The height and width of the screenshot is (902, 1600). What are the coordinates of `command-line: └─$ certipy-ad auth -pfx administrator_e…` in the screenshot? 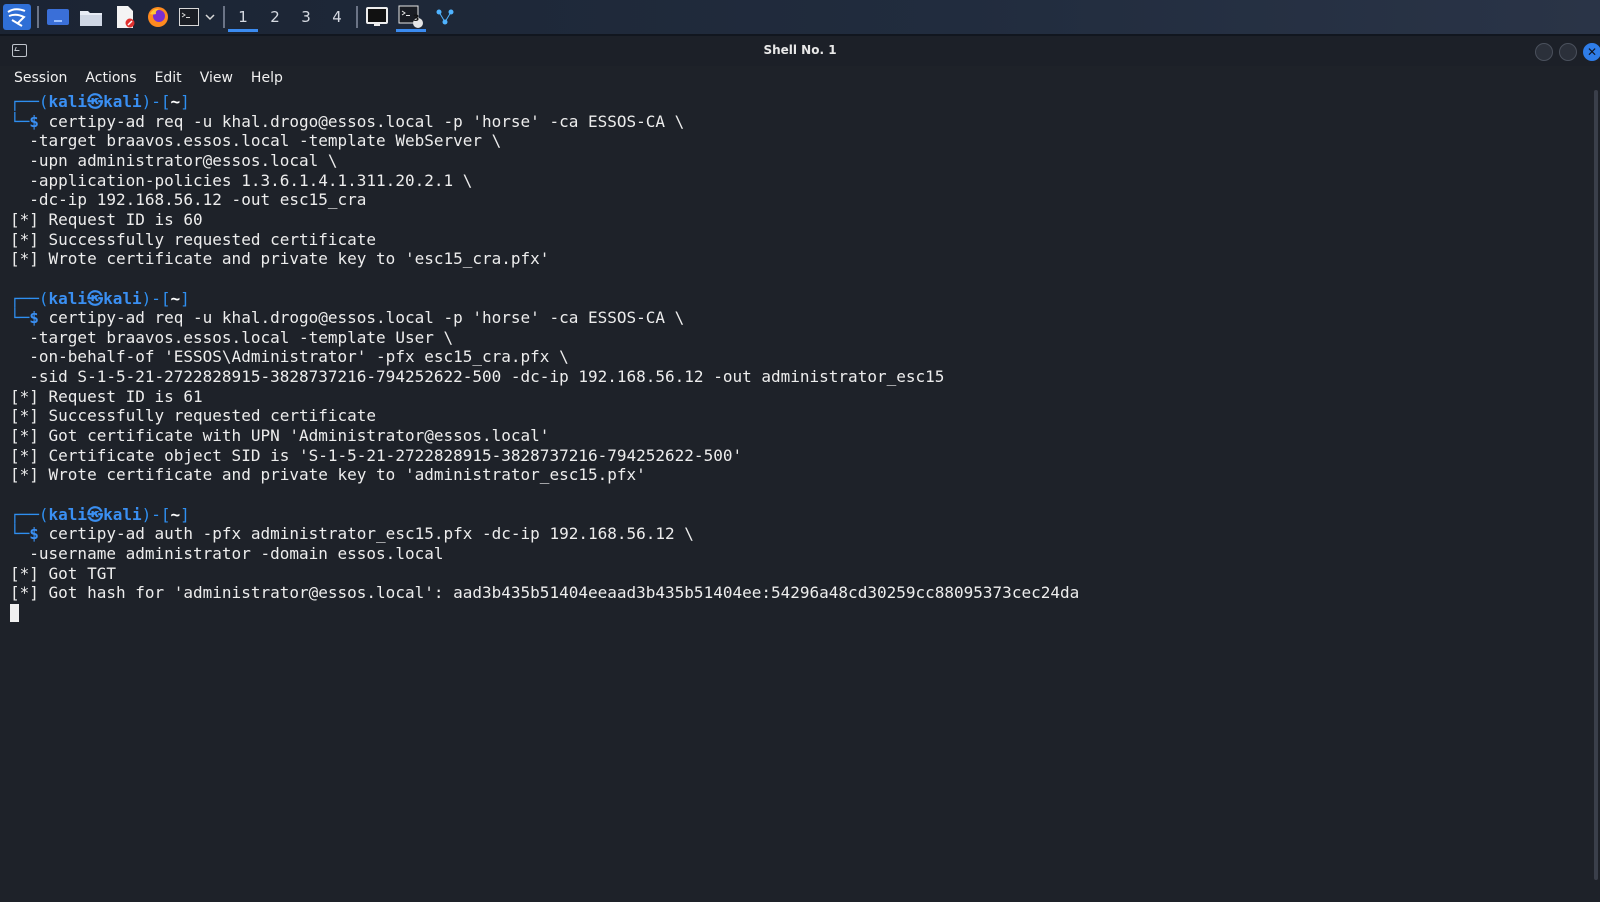 It's located at (352, 534).